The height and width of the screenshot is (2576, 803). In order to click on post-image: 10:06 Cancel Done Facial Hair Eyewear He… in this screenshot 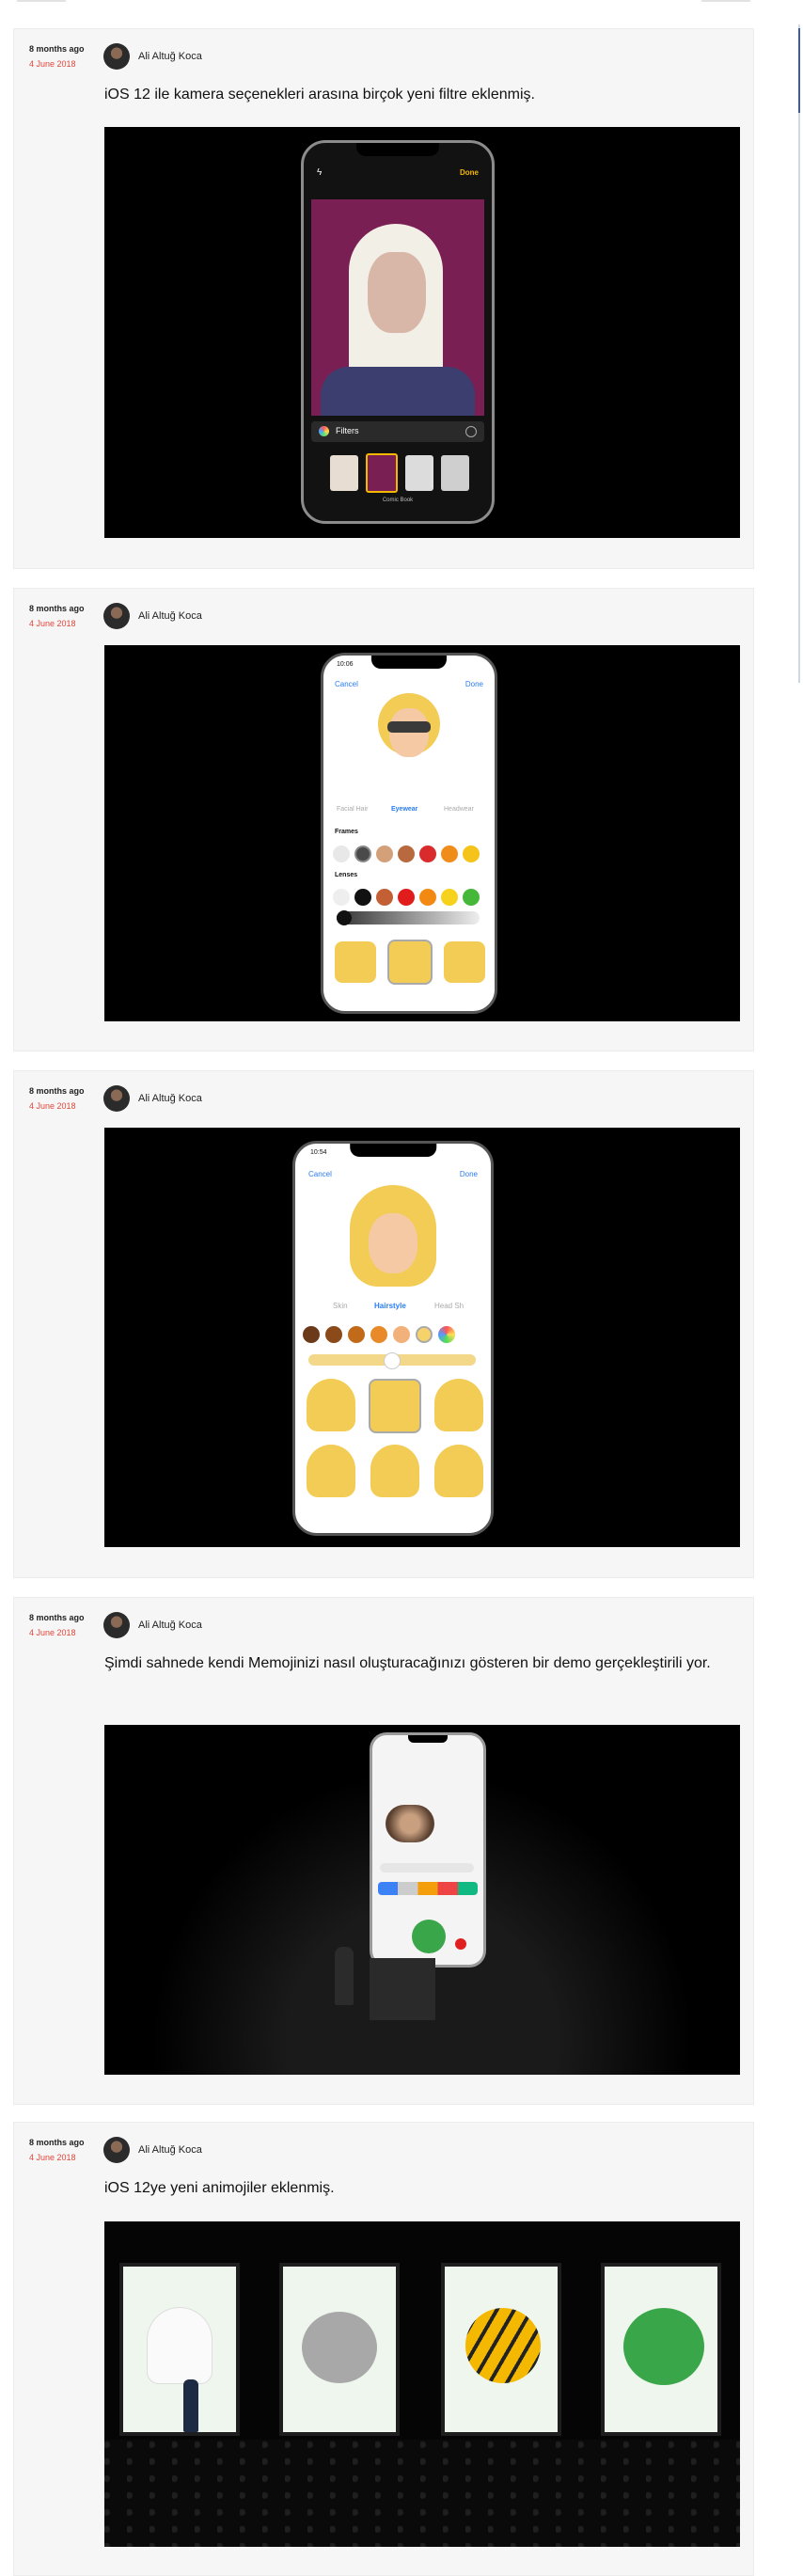, I will do `click(422, 833)`.